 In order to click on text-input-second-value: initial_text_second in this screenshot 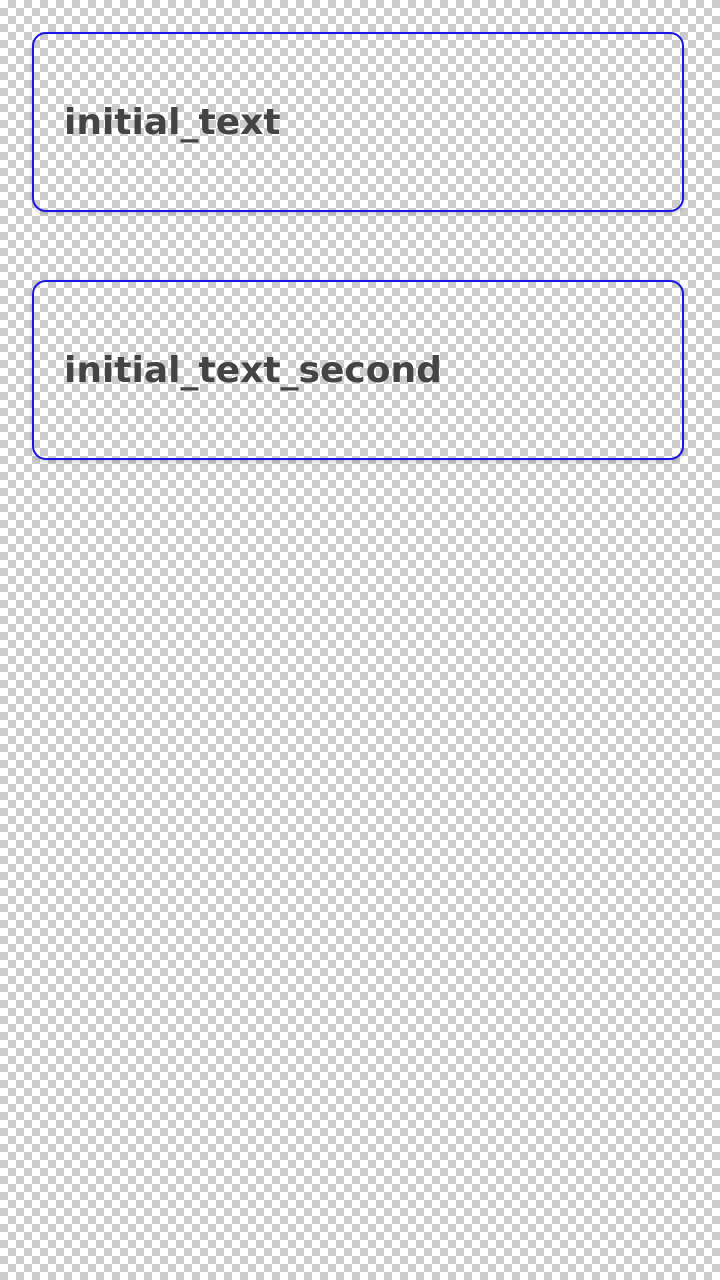, I will do `click(253, 370)`.